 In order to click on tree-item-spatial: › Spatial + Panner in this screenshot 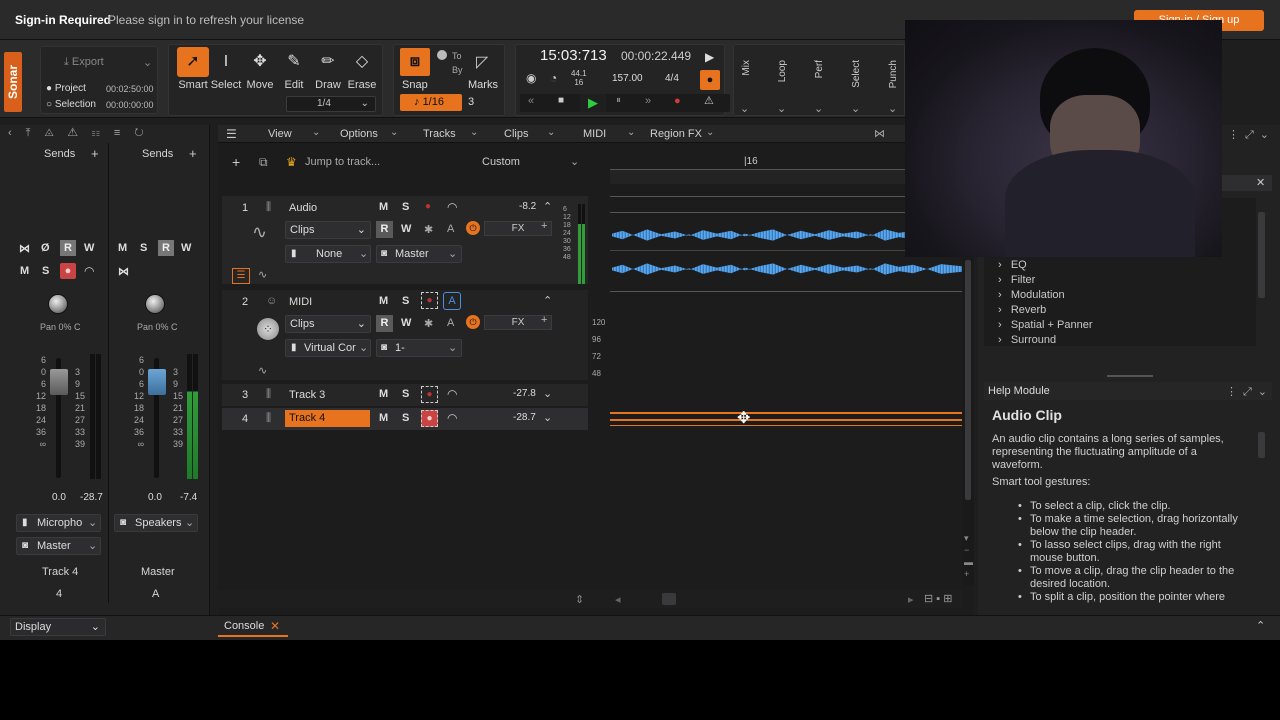, I will do `click(1045, 325)`.